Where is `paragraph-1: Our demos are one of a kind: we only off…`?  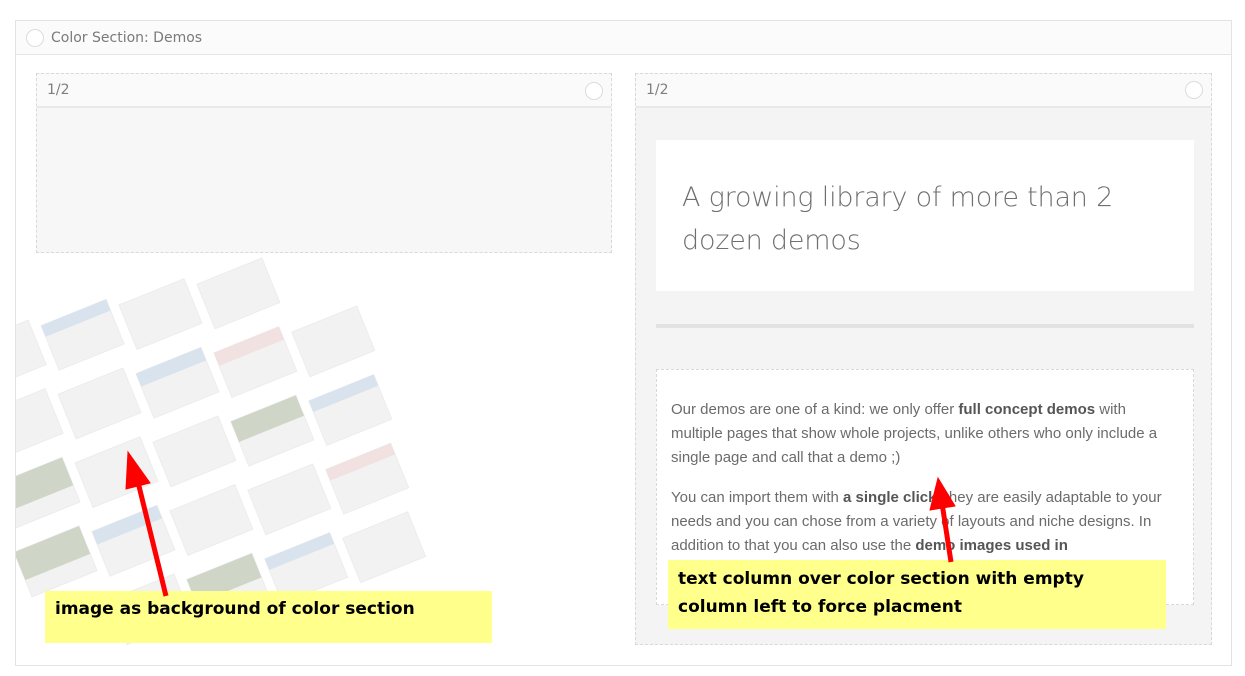
paragraph-1: Our demos are one of a kind: we only off… is located at coordinates (914, 433).